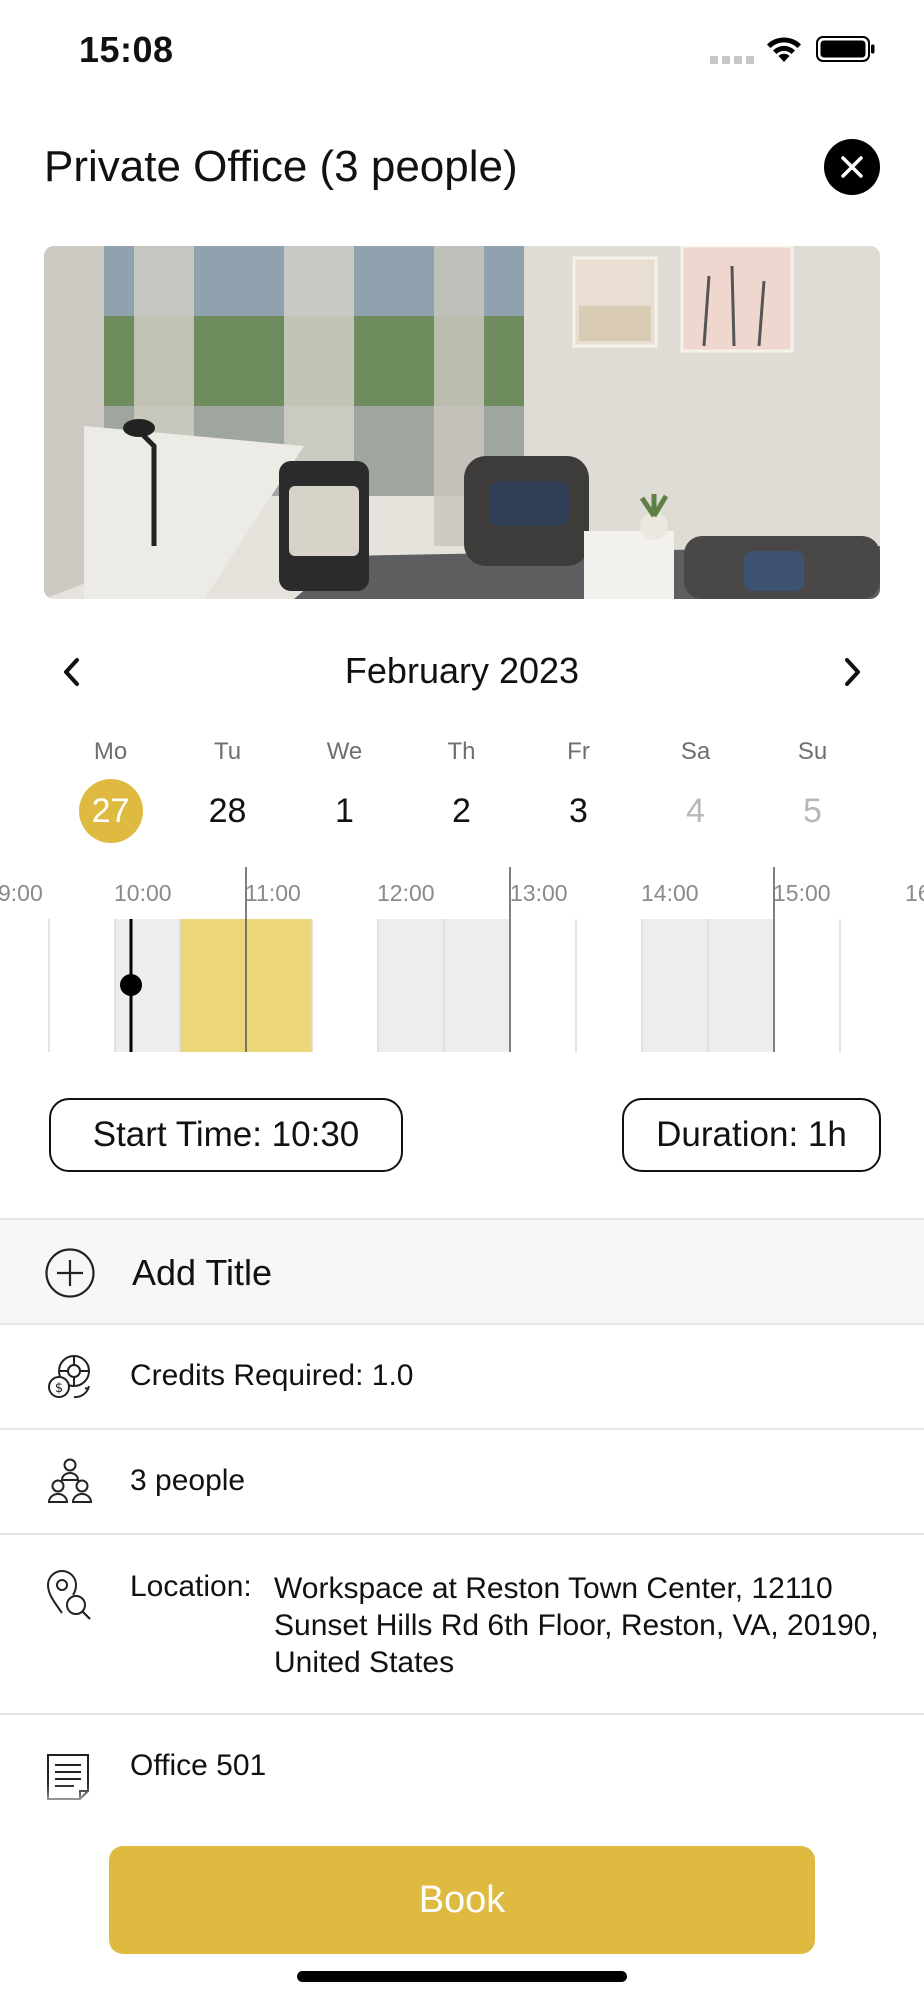 The height and width of the screenshot is (2000, 924). What do you see at coordinates (784, 49) in the screenshot?
I see `wifi-icon` at bounding box center [784, 49].